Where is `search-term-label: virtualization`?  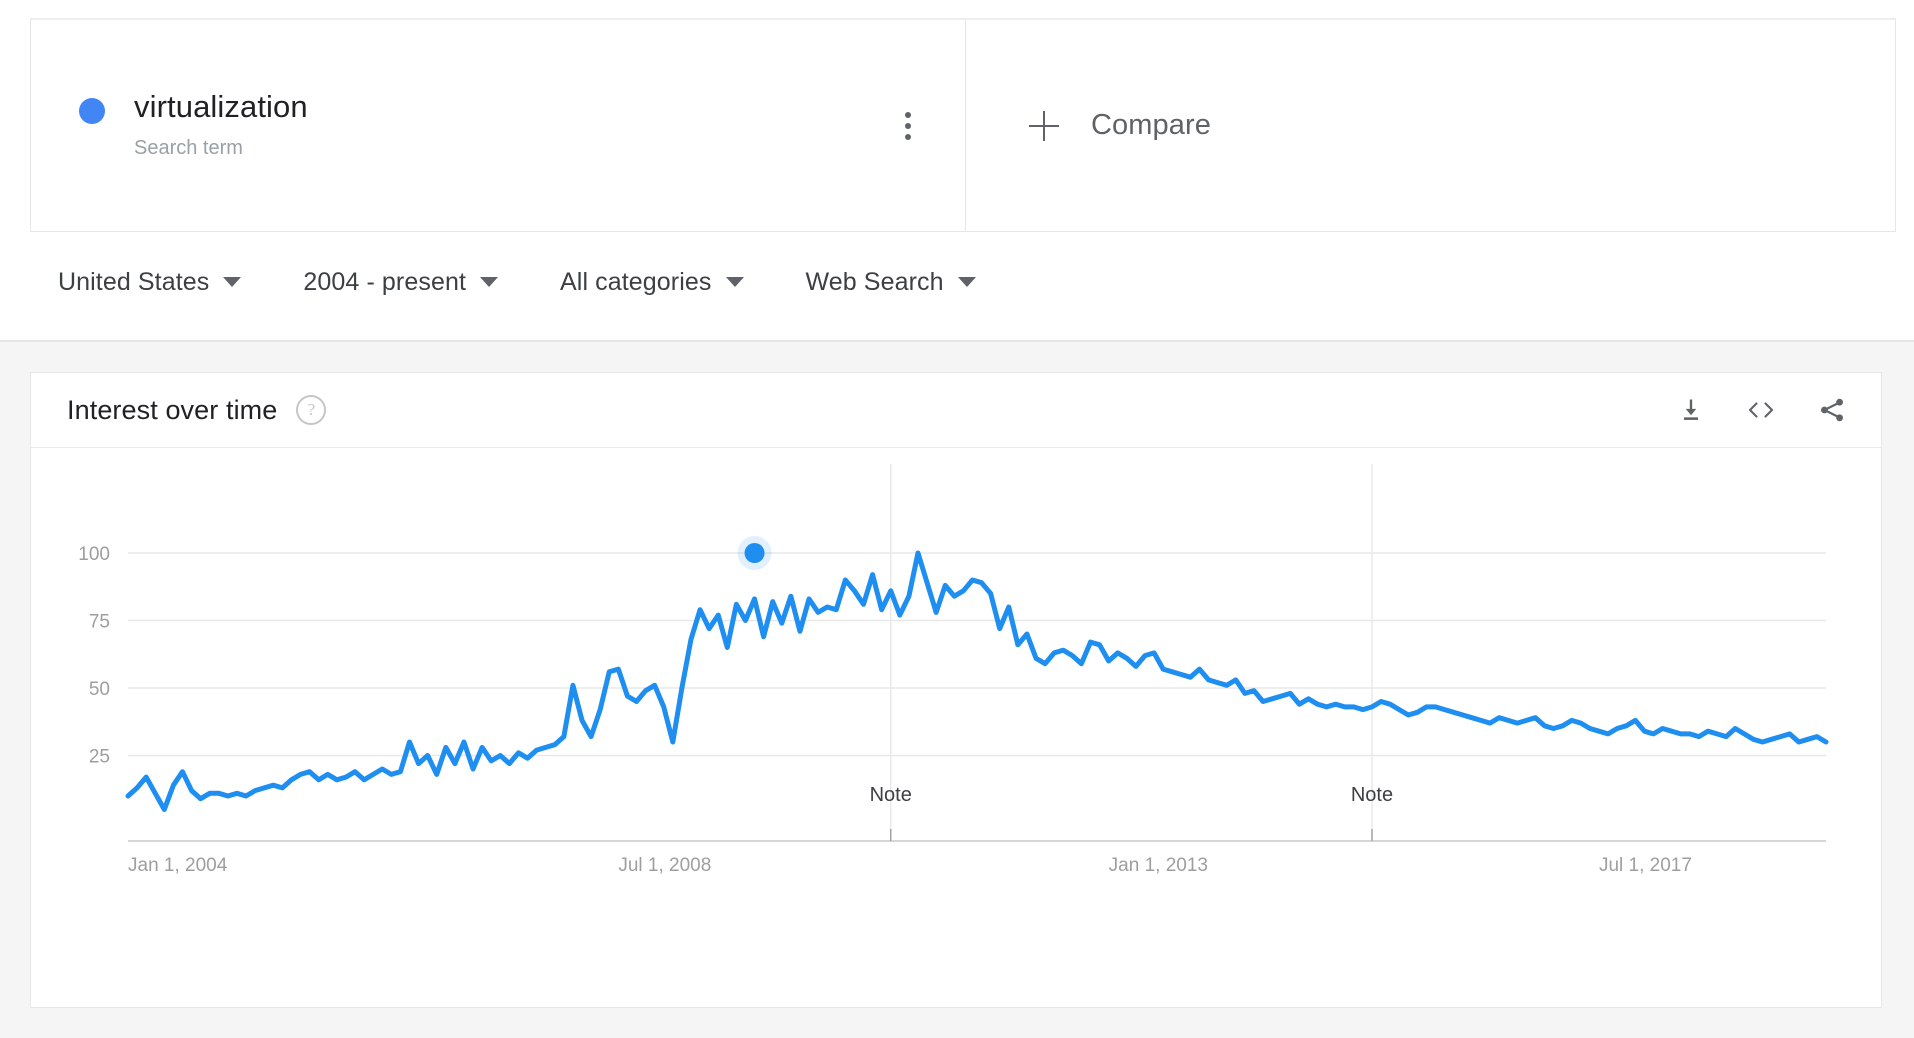
search-term-label: virtualization is located at coordinates (221, 106).